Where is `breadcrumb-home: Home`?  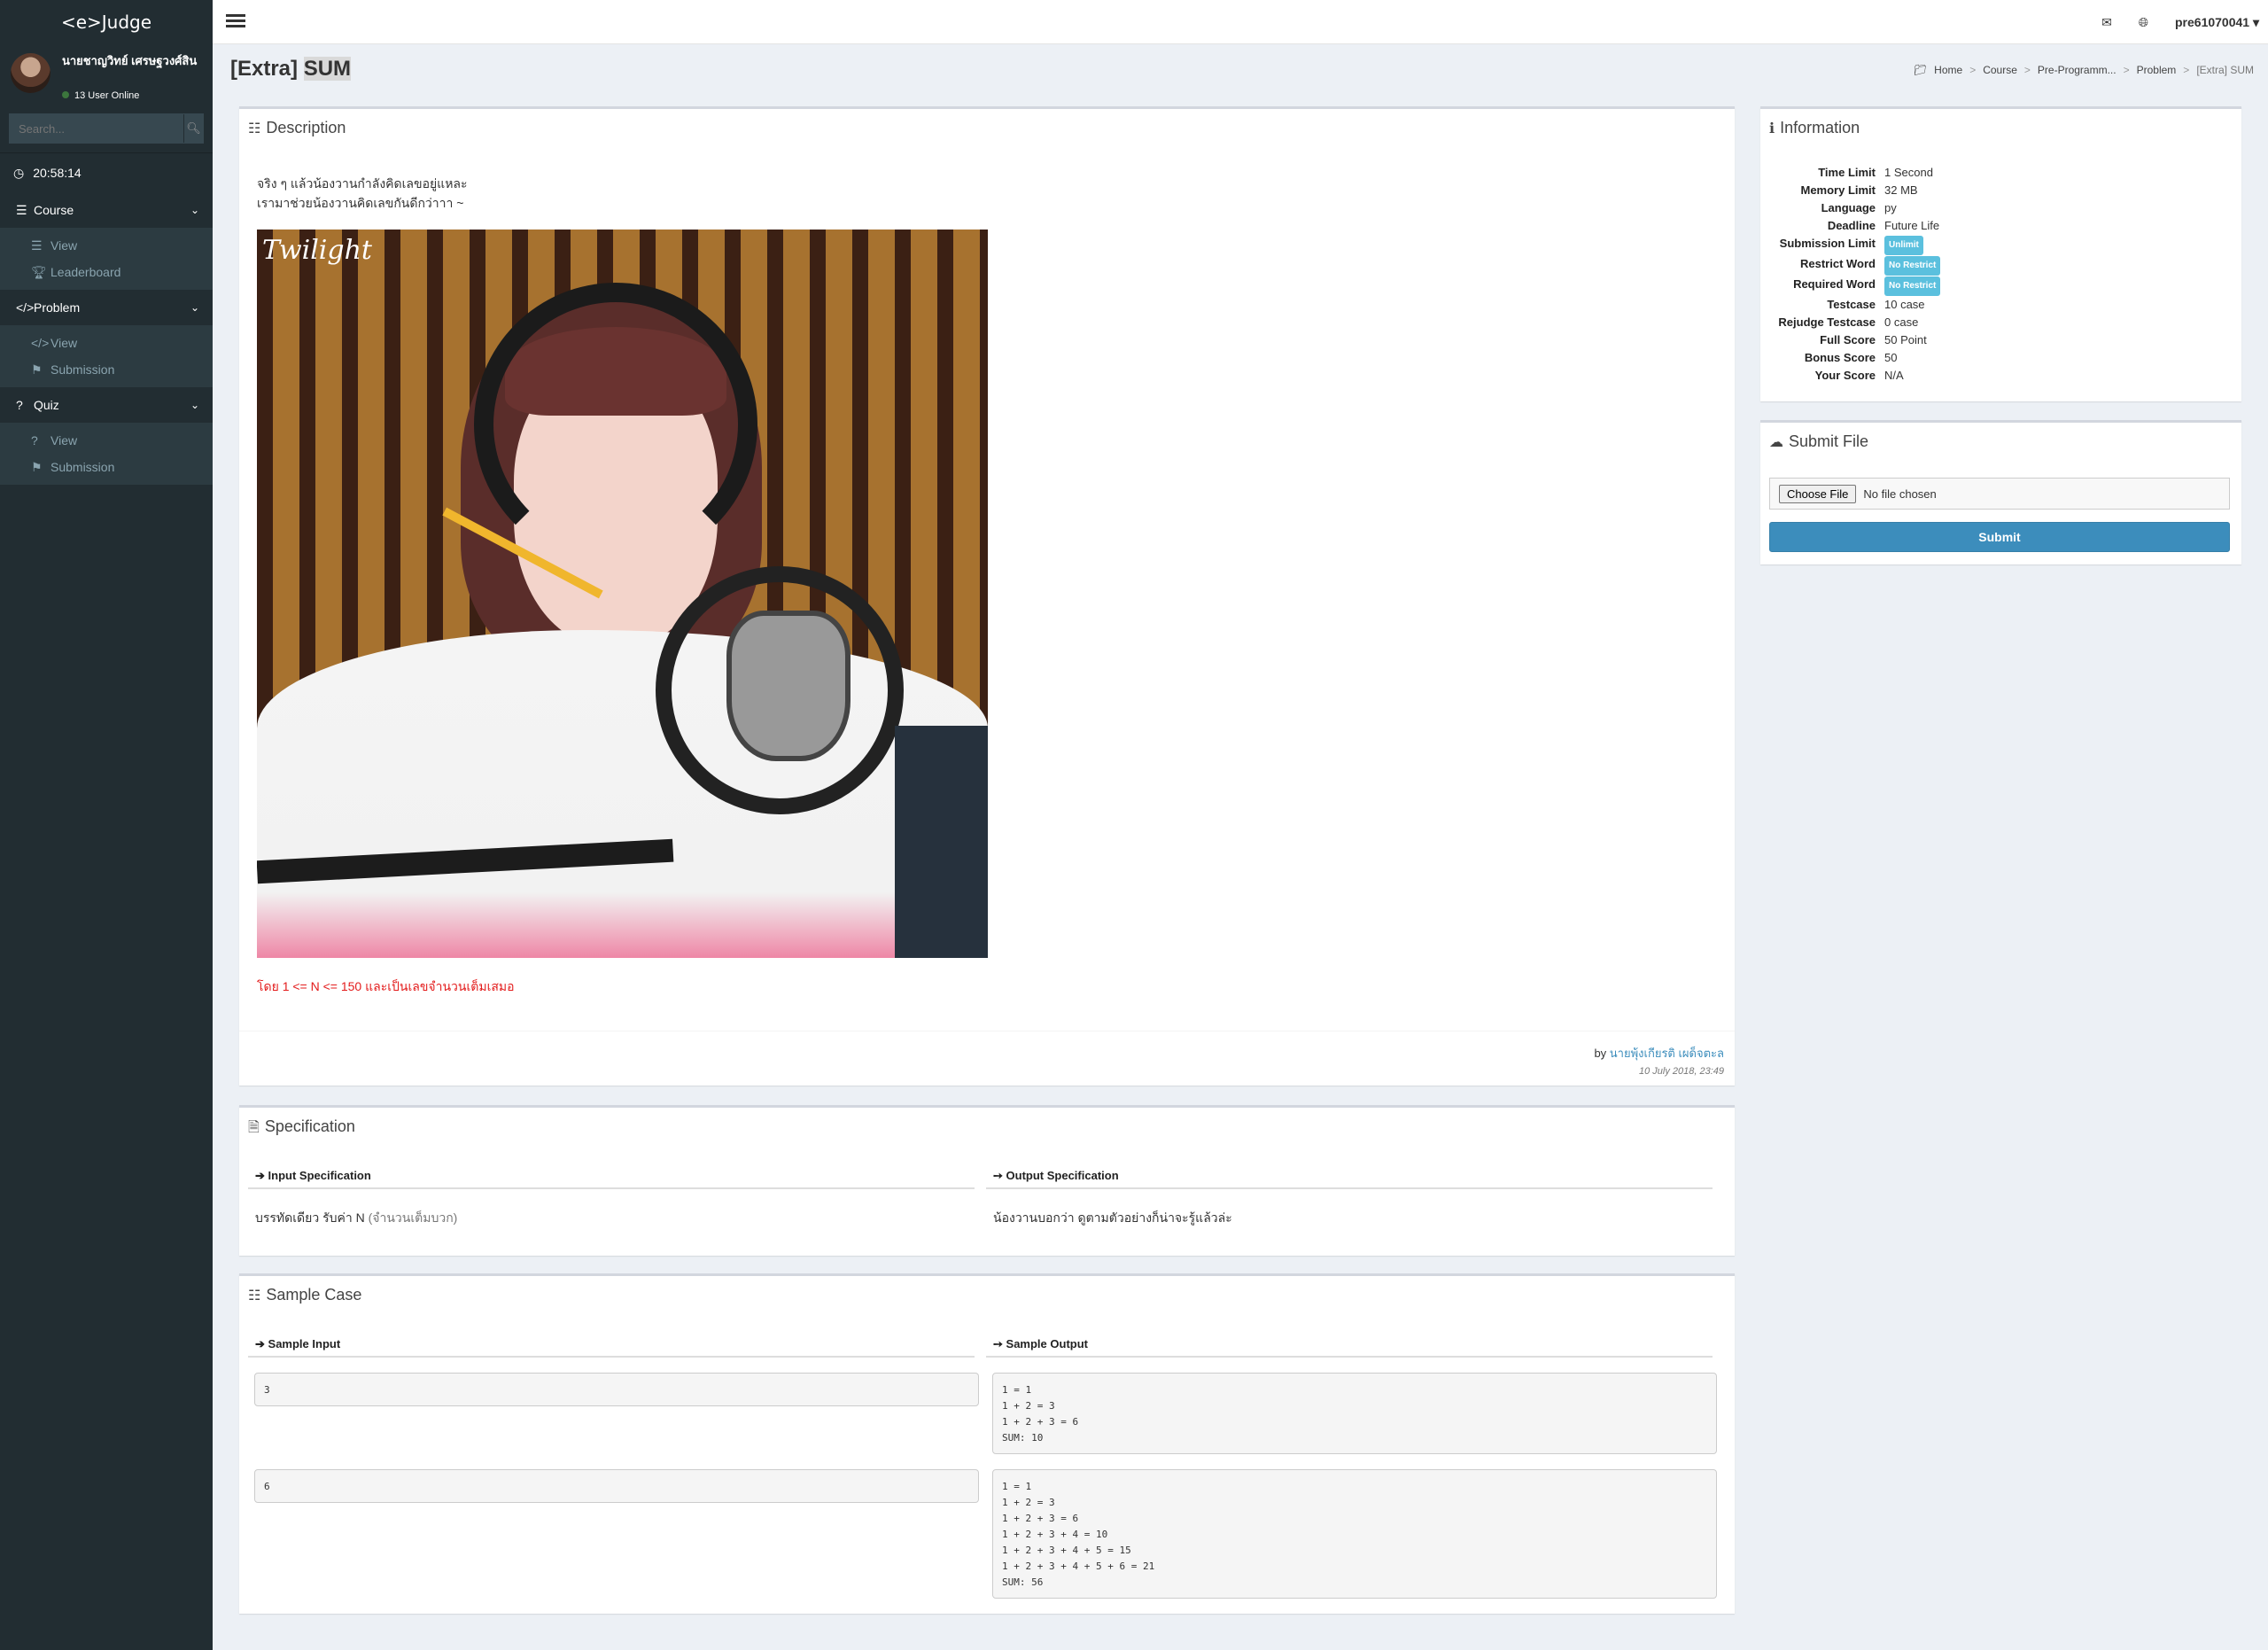 breadcrumb-home: Home is located at coordinates (1948, 70).